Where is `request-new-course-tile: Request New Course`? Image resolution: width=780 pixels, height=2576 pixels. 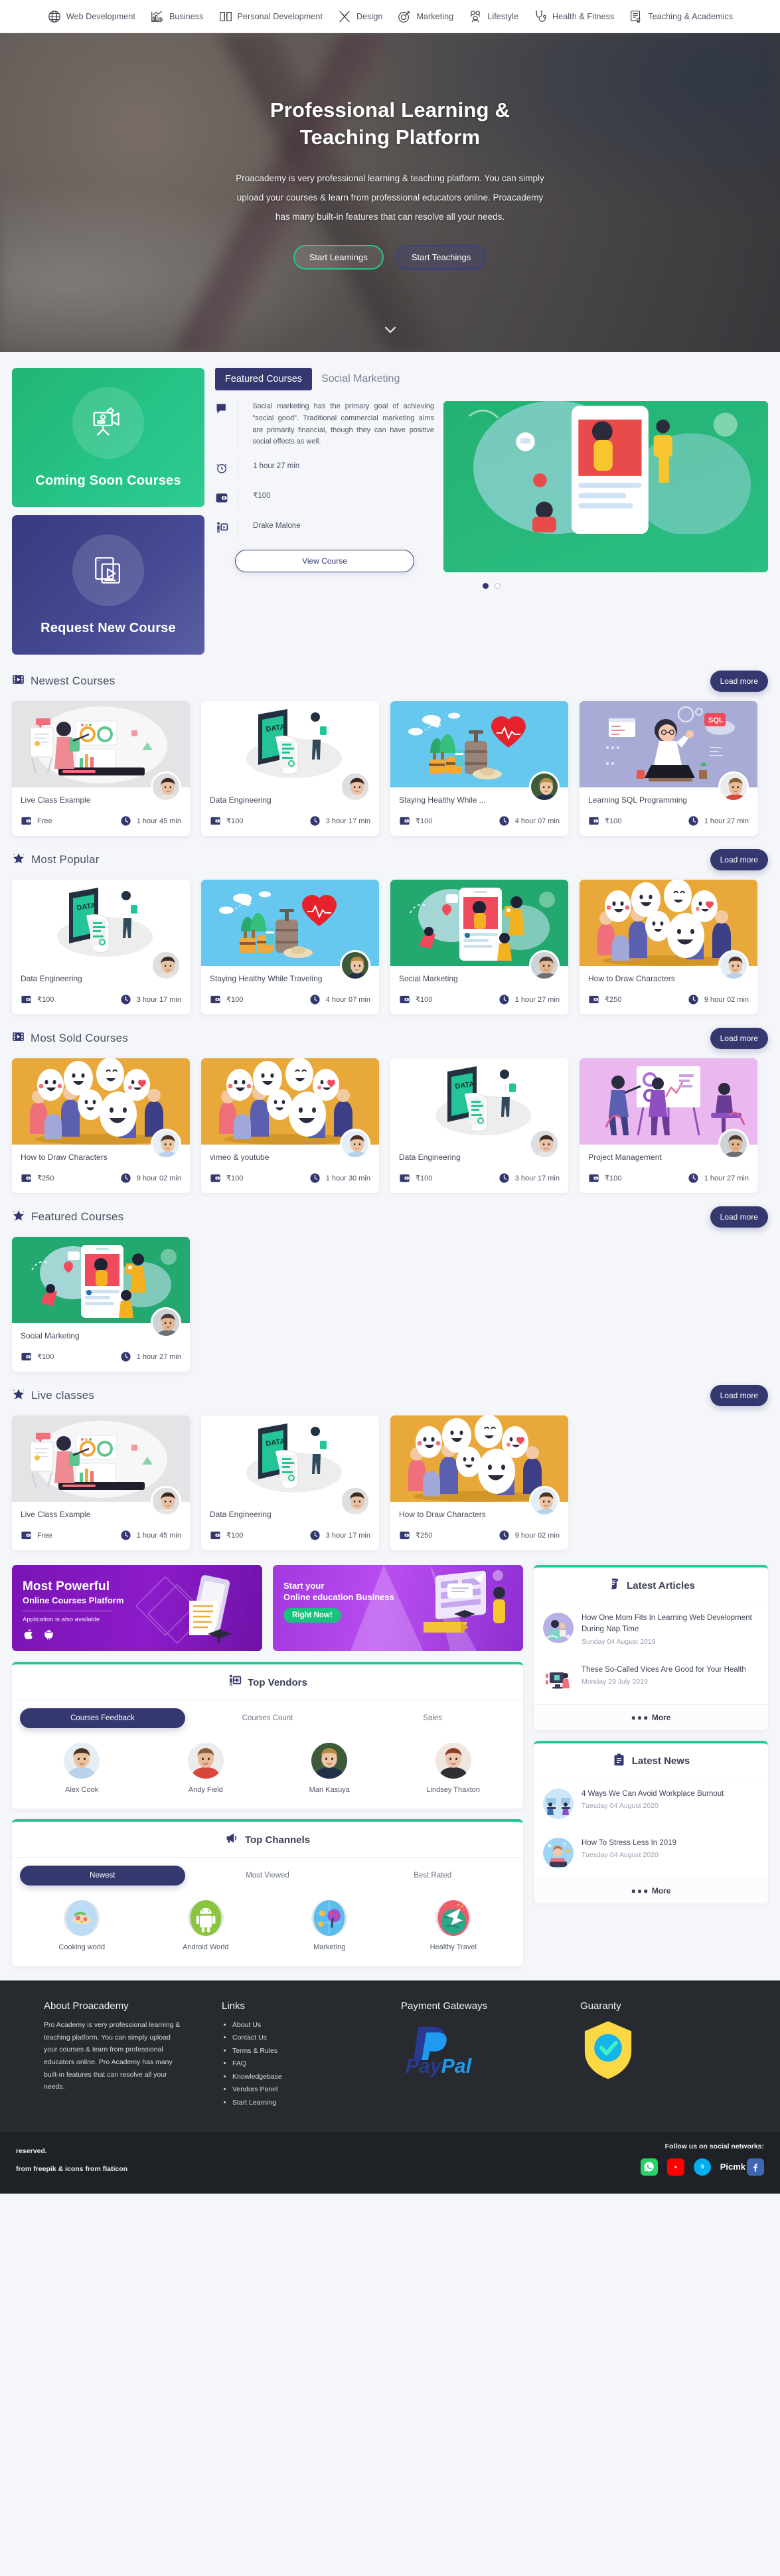 request-new-course-tile: Request New Course is located at coordinates (108, 585).